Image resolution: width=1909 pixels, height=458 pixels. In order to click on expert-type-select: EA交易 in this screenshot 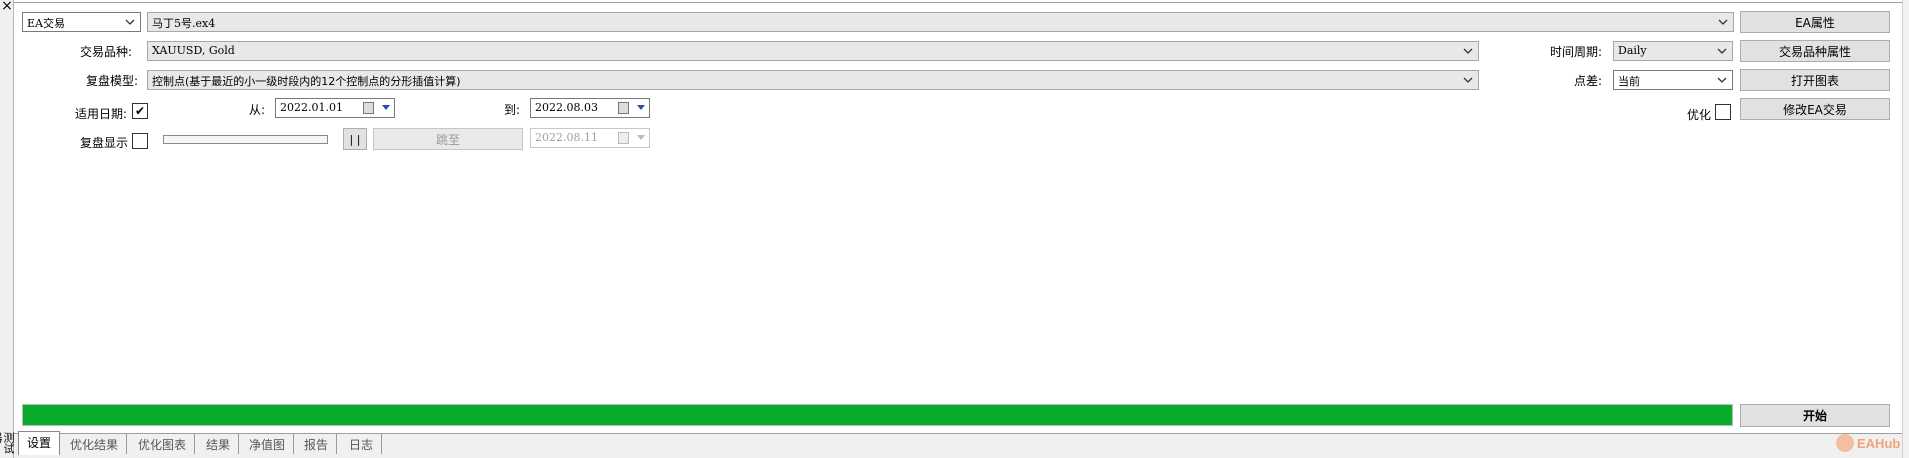, I will do `click(81, 22)`.